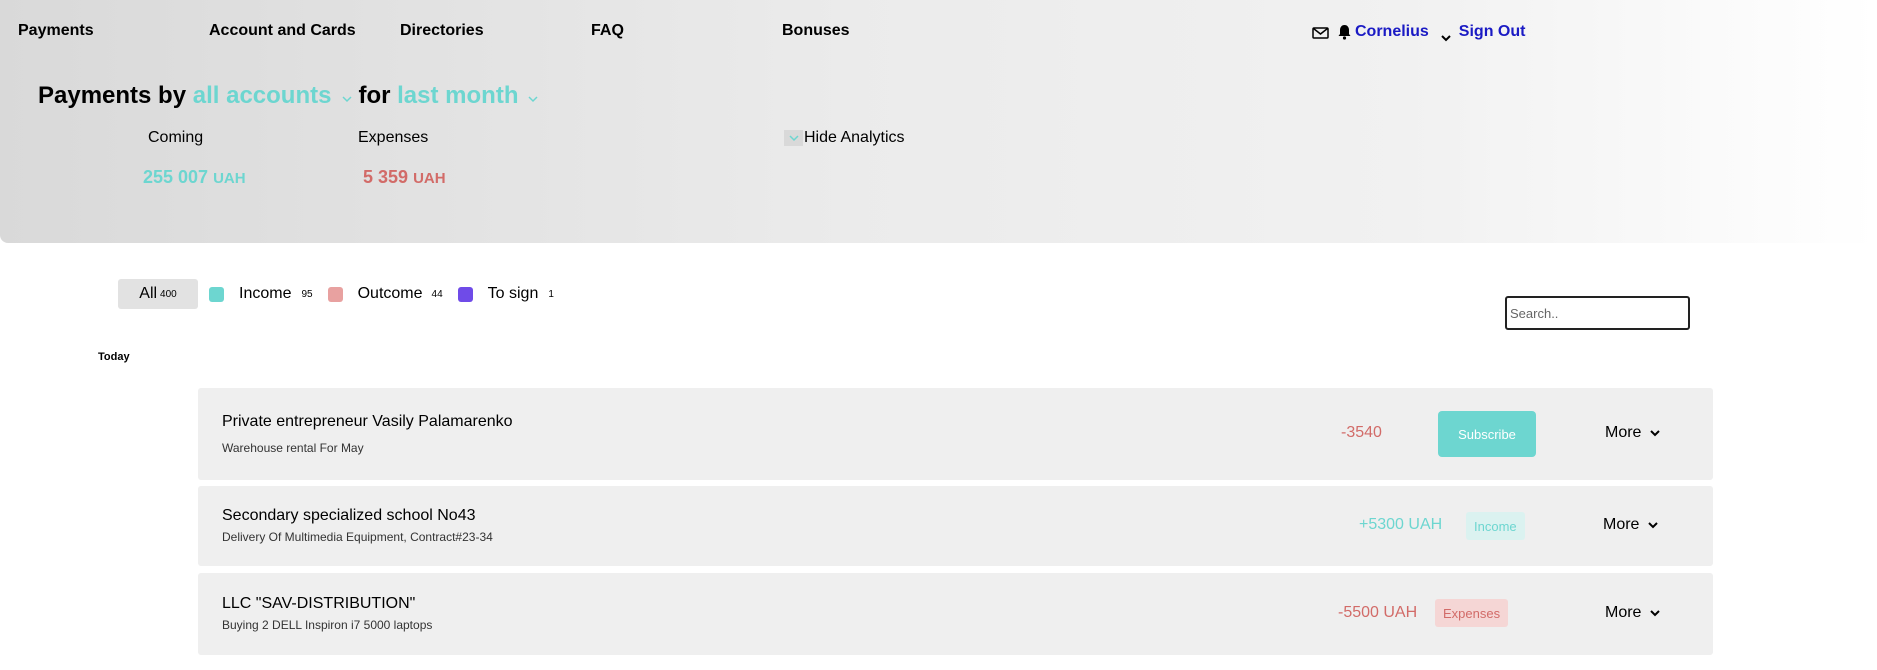 Image resolution: width=1877 pixels, height=670 pixels. Describe the element at coordinates (429, 178) in the screenshot. I see `expenses-unit: UAH` at that location.